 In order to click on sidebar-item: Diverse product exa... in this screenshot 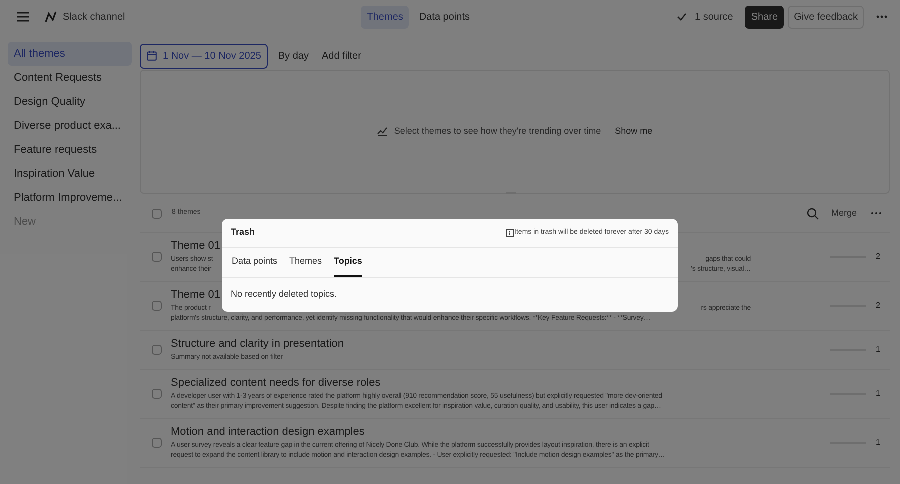, I will do `click(70, 126)`.